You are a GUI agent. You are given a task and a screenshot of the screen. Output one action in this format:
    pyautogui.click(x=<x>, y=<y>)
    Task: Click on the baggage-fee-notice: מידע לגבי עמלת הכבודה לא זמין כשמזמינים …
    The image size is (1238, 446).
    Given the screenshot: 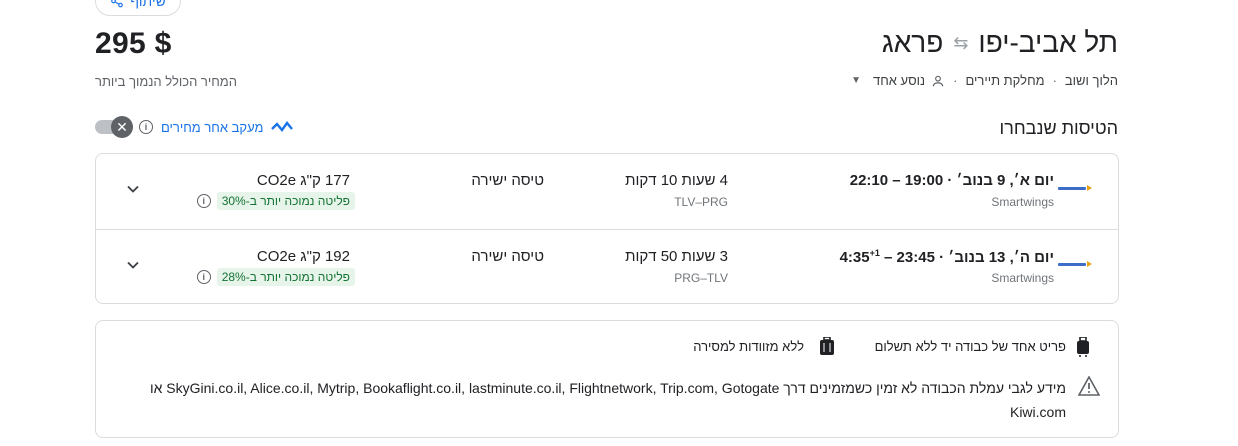 What is the action you would take?
    pyautogui.click(x=607, y=400)
    